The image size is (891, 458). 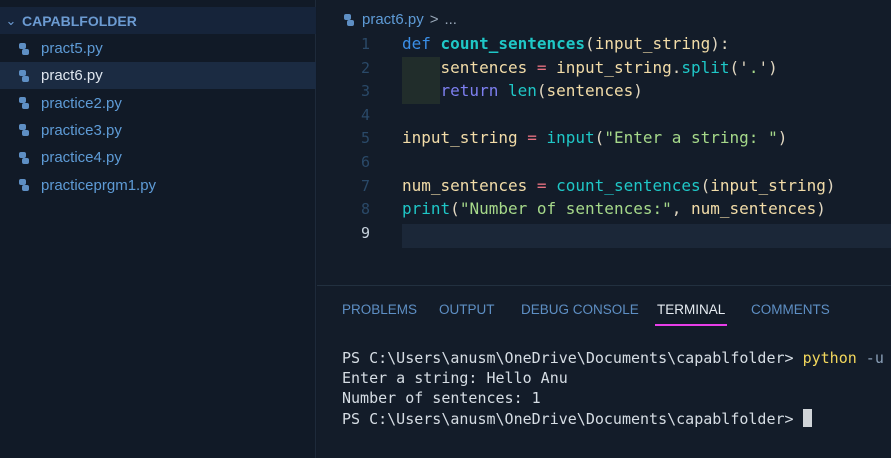 What do you see at coordinates (720, 43) in the screenshot?
I see `code-token: ):` at bounding box center [720, 43].